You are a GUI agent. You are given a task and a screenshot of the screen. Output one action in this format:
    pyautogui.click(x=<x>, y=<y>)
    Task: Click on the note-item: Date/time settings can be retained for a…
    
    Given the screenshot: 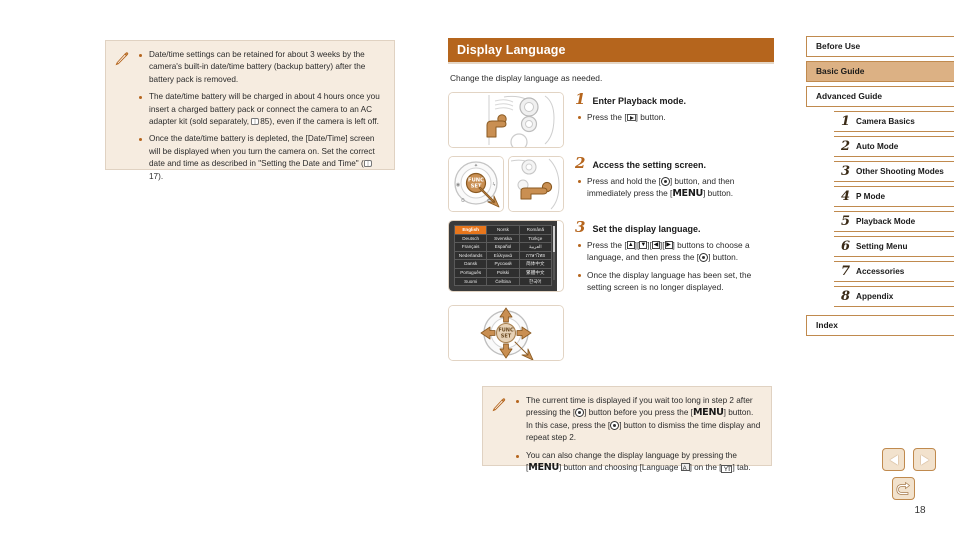 What is the action you would take?
    pyautogui.click(x=260, y=67)
    